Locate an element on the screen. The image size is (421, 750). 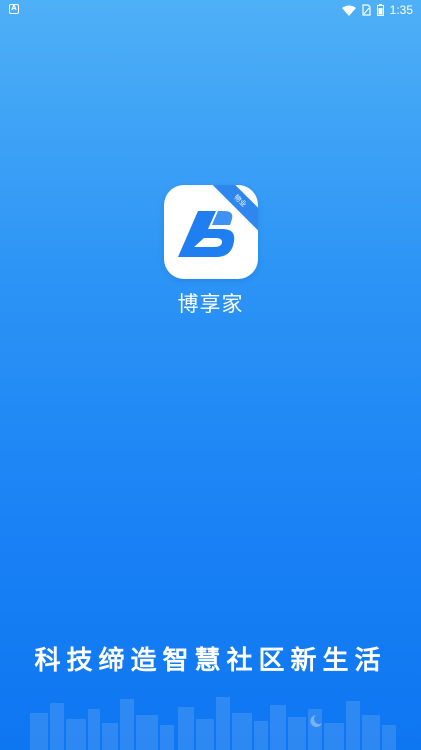
app-logo: 物业 is located at coordinates (211, 232).